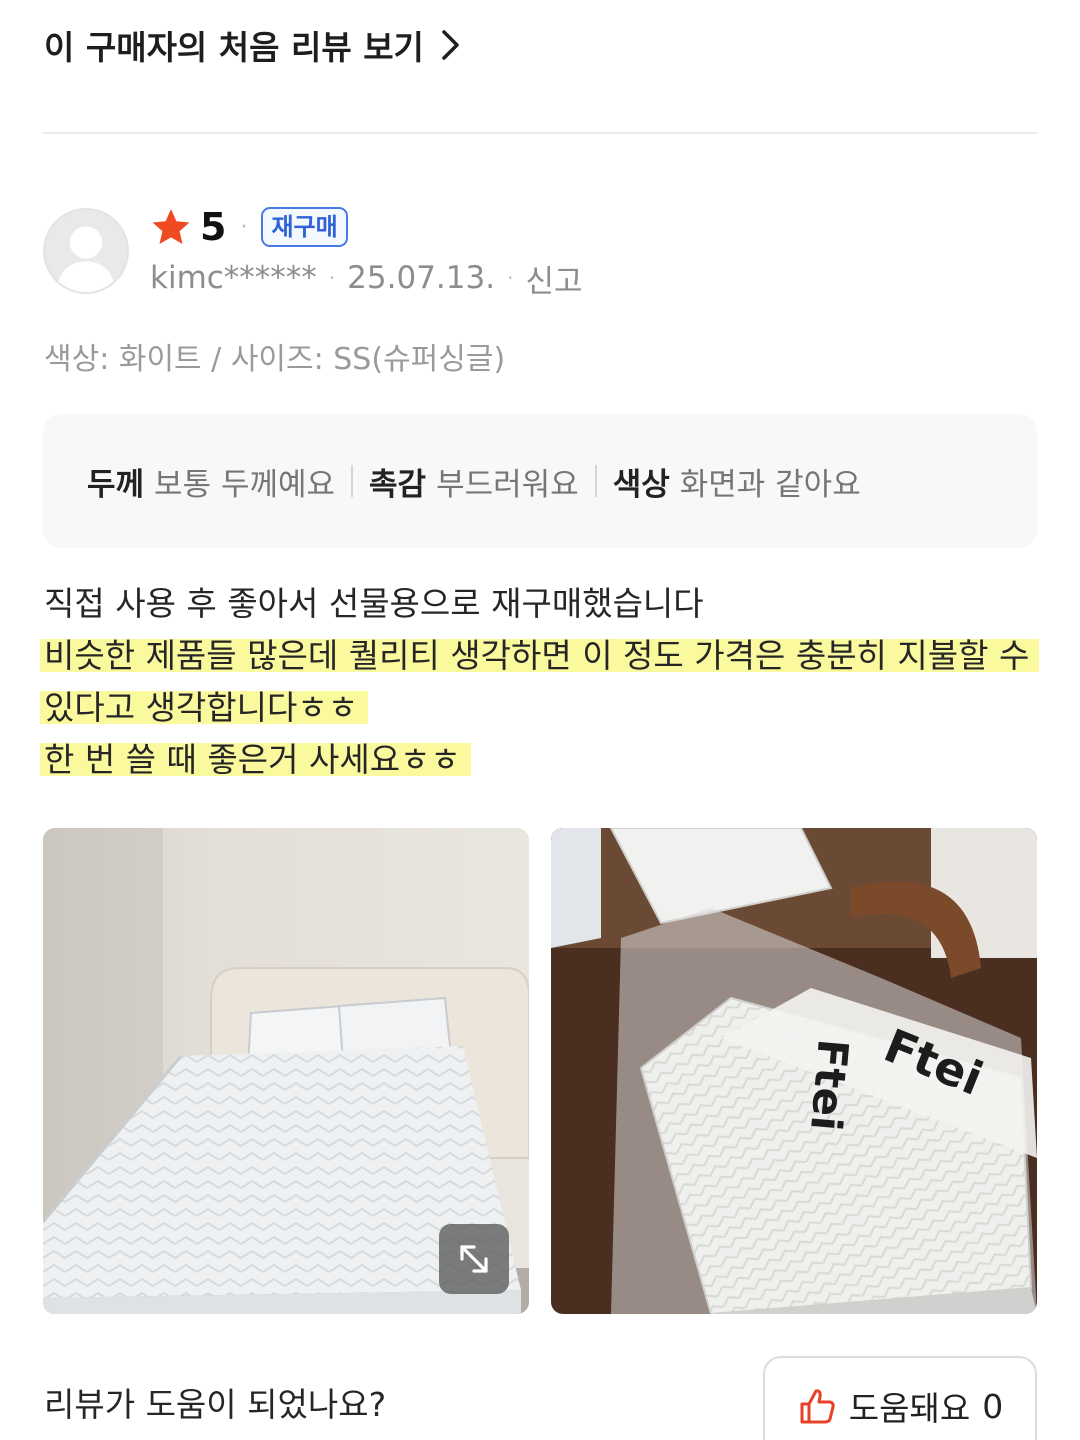 The width and height of the screenshot is (1080, 1440). Describe the element at coordinates (234, 47) in the screenshot. I see `first-review-label: 이 구매자의 처음 리뷰 보기` at that location.